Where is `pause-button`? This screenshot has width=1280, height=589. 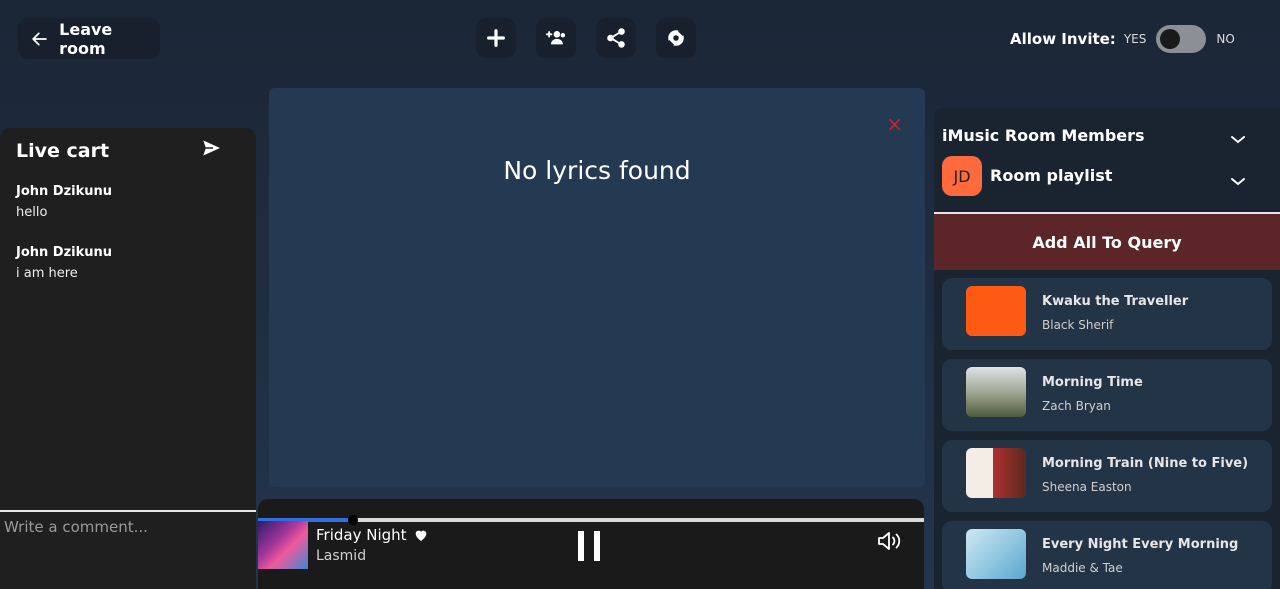 pause-button is located at coordinates (589, 546).